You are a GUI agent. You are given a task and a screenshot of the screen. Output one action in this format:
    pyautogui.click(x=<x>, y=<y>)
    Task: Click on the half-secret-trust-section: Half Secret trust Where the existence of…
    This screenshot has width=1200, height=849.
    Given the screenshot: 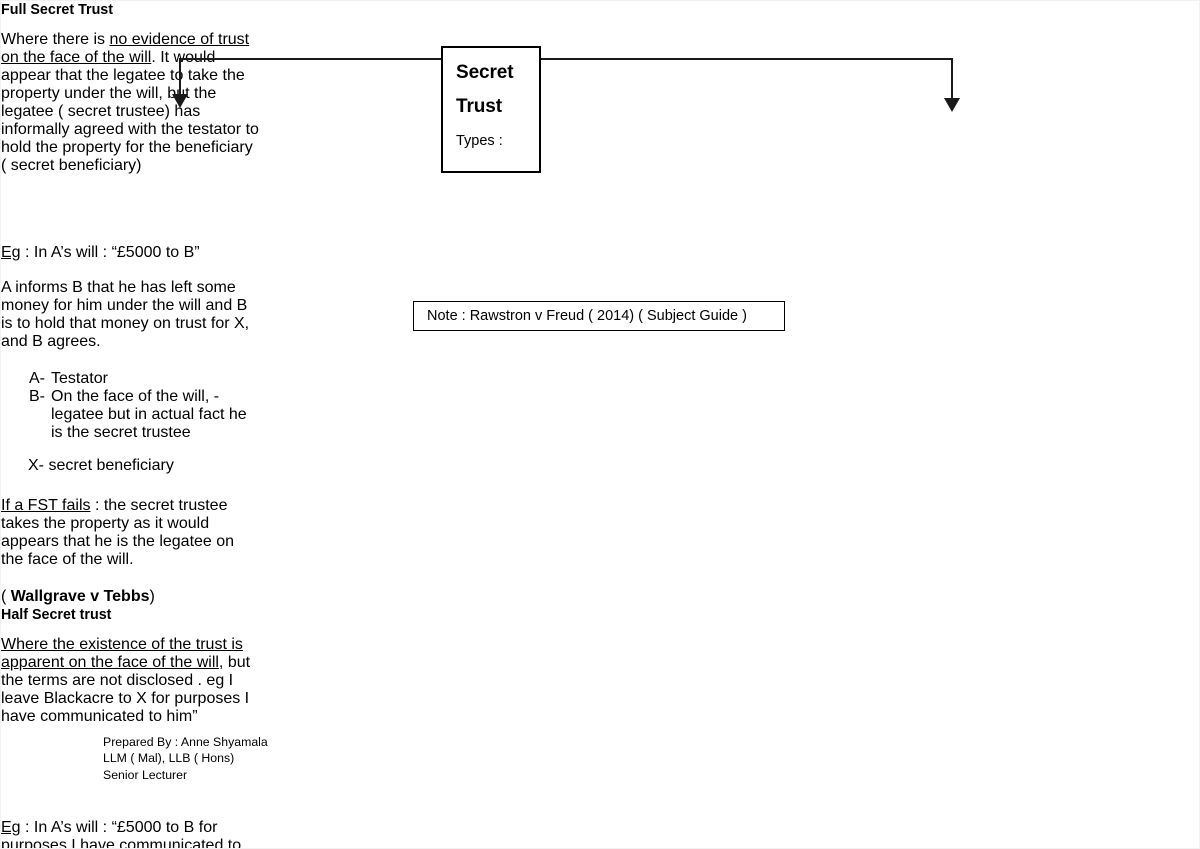 What is the action you would take?
    pyautogui.click(x=132, y=727)
    